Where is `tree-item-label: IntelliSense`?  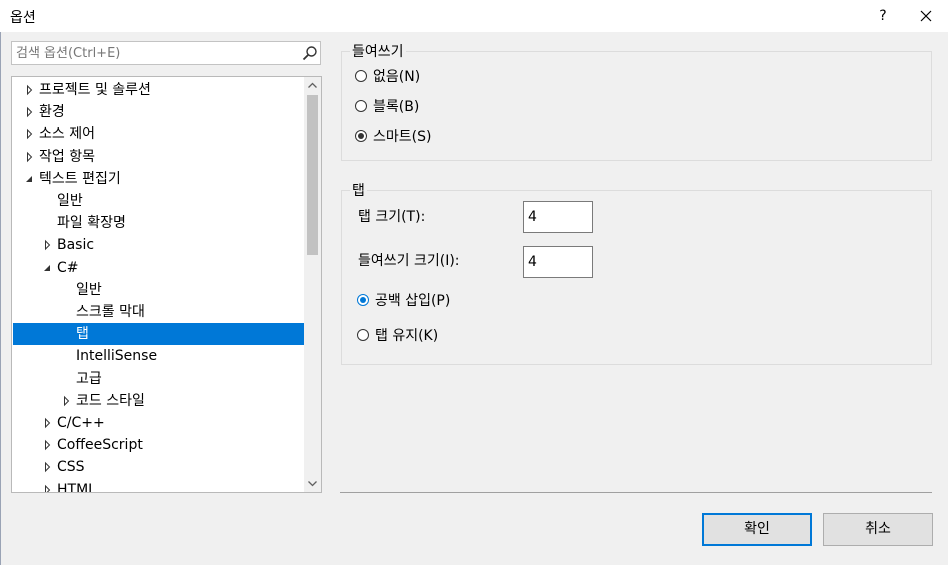
tree-item-label: IntelliSense is located at coordinates (117, 356).